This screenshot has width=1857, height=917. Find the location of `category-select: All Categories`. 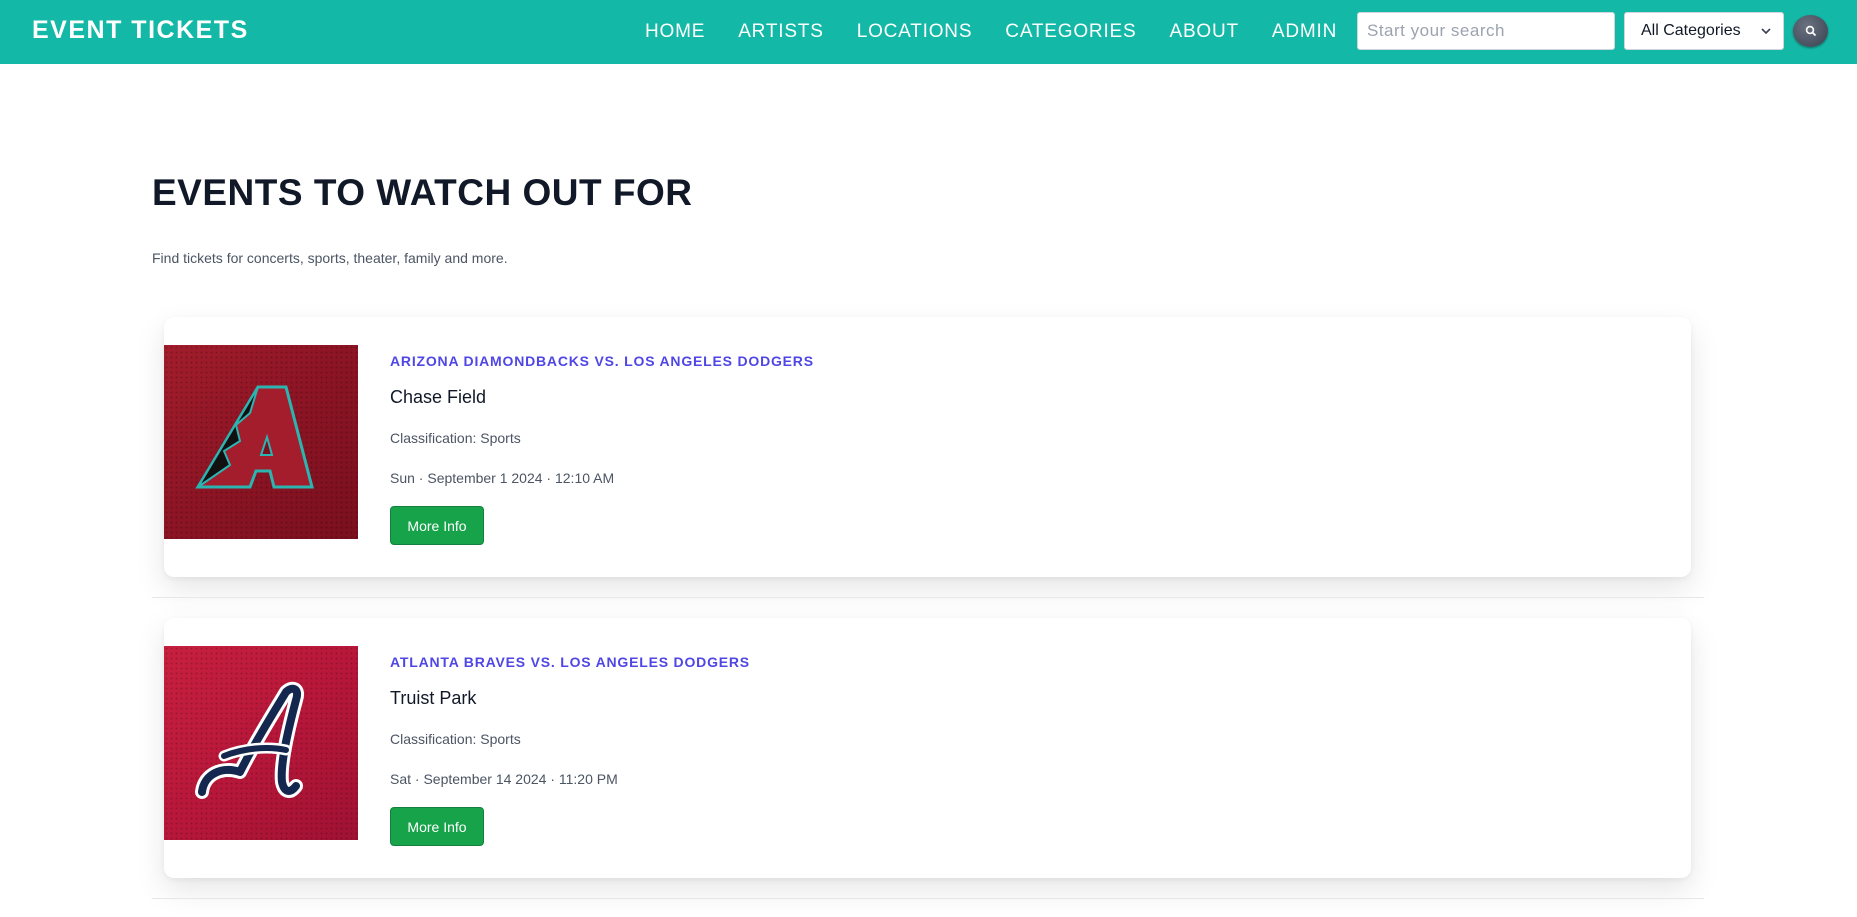

category-select: All Categories is located at coordinates (1704, 31).